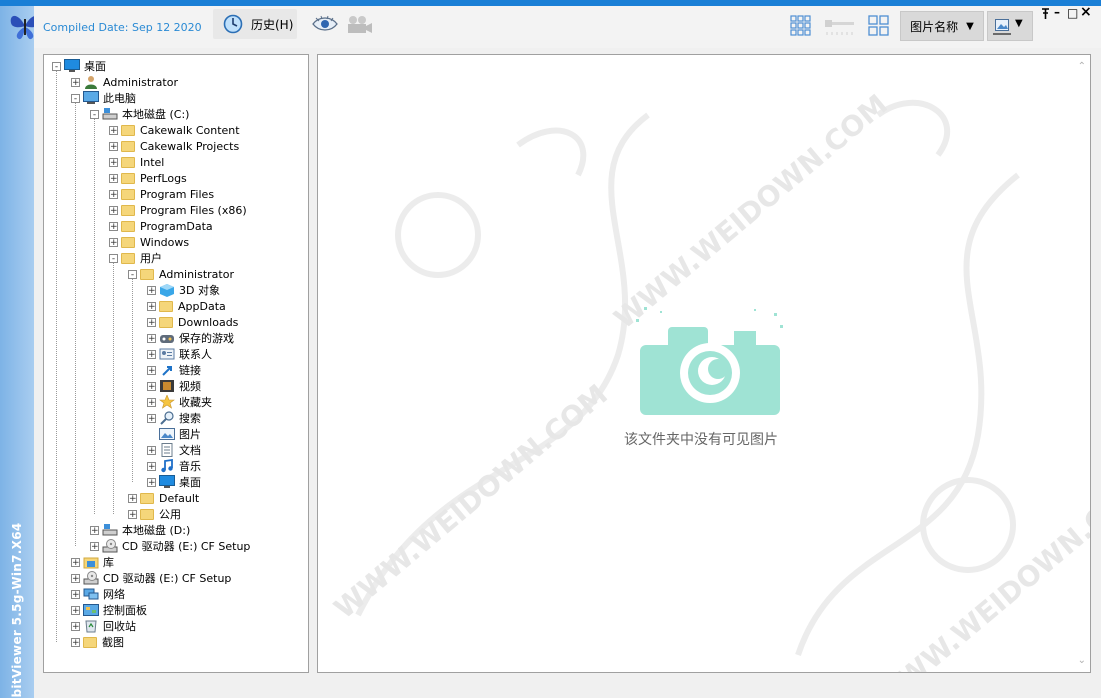 This screenshot has width=1101, height=698. I want to click on tree-node: + 本地磁盘 (D:), so click(140, 530).